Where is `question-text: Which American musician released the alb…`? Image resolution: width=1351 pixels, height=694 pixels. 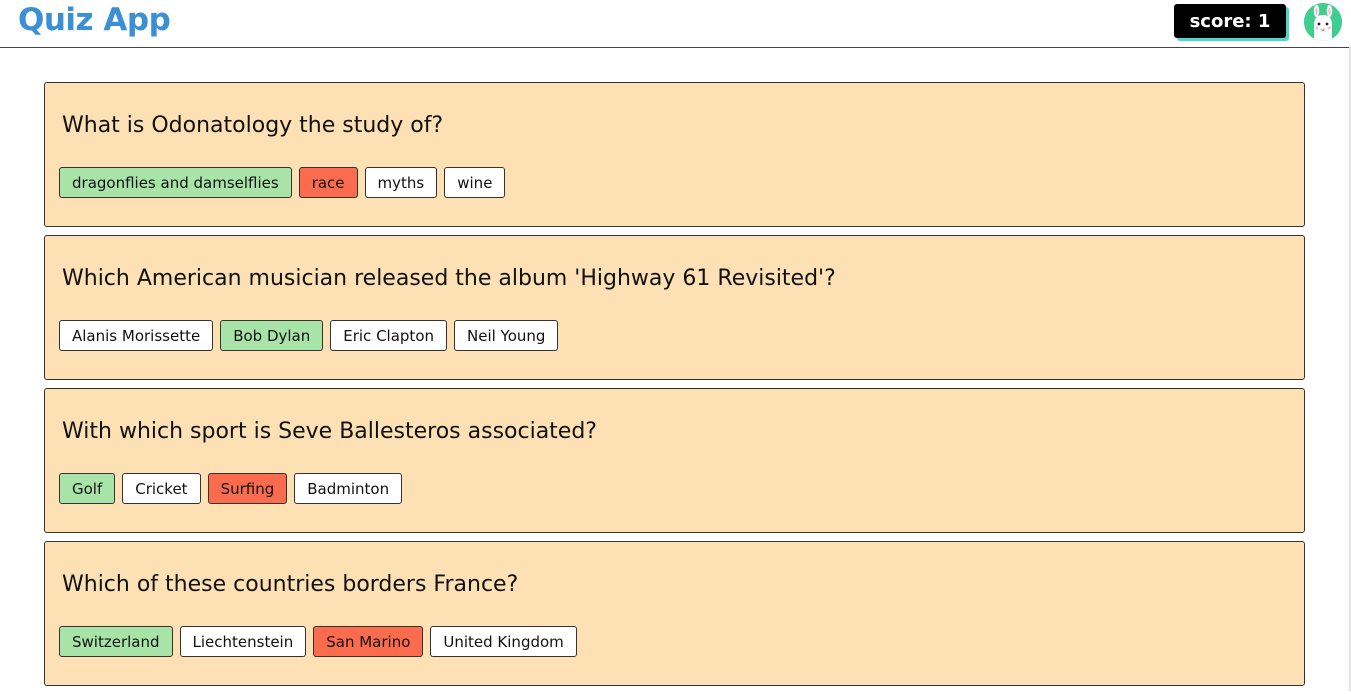
question-text: Which American musician released the alb… is located at coordinates (449, 278).